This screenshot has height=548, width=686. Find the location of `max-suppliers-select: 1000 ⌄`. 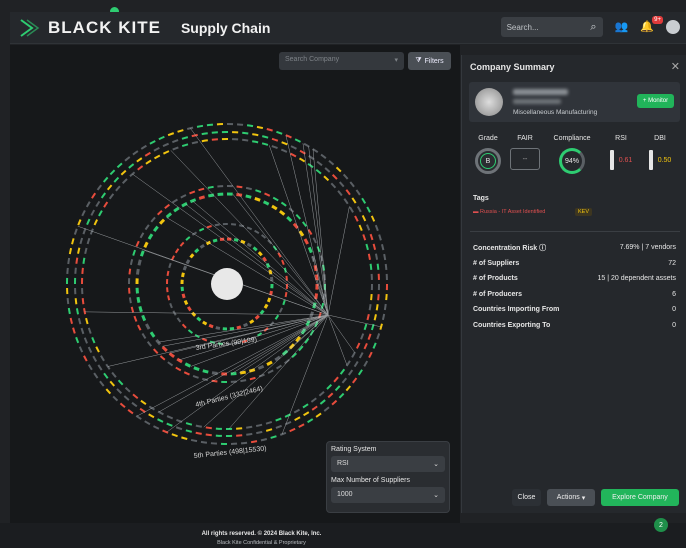

max-suppliers-select: 1000 ⌄ is located at coordinates (388, 495).